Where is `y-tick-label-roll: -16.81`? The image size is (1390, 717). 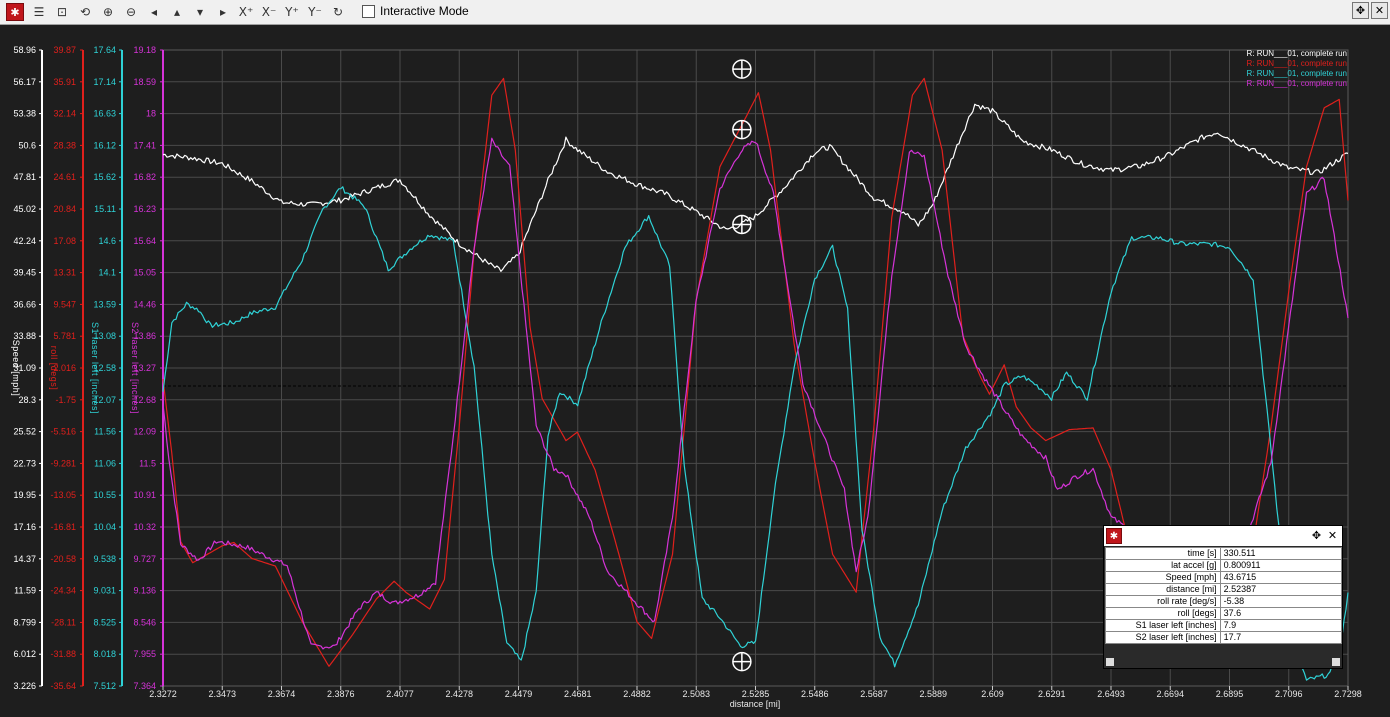 y-tick-label-roll: -16.81 is located at coordinates (63, 527).